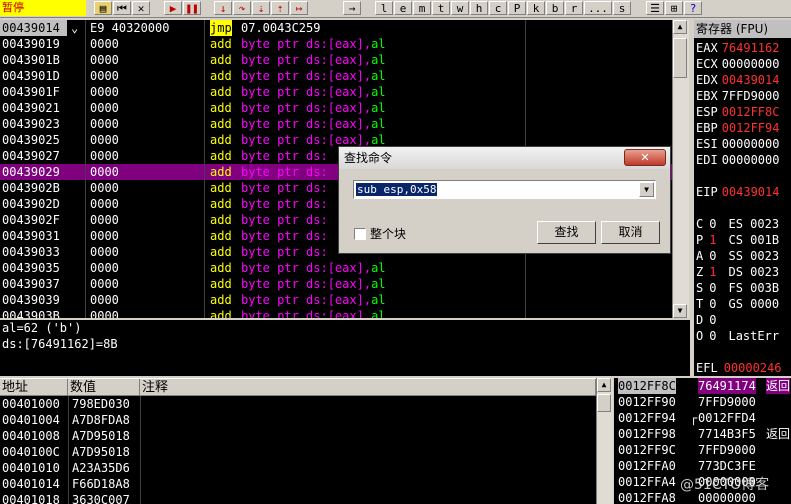  What do you see at coordinates (700, 256) in the screenshot?
I see `flag-name: A` at bounding box center [700, 256].